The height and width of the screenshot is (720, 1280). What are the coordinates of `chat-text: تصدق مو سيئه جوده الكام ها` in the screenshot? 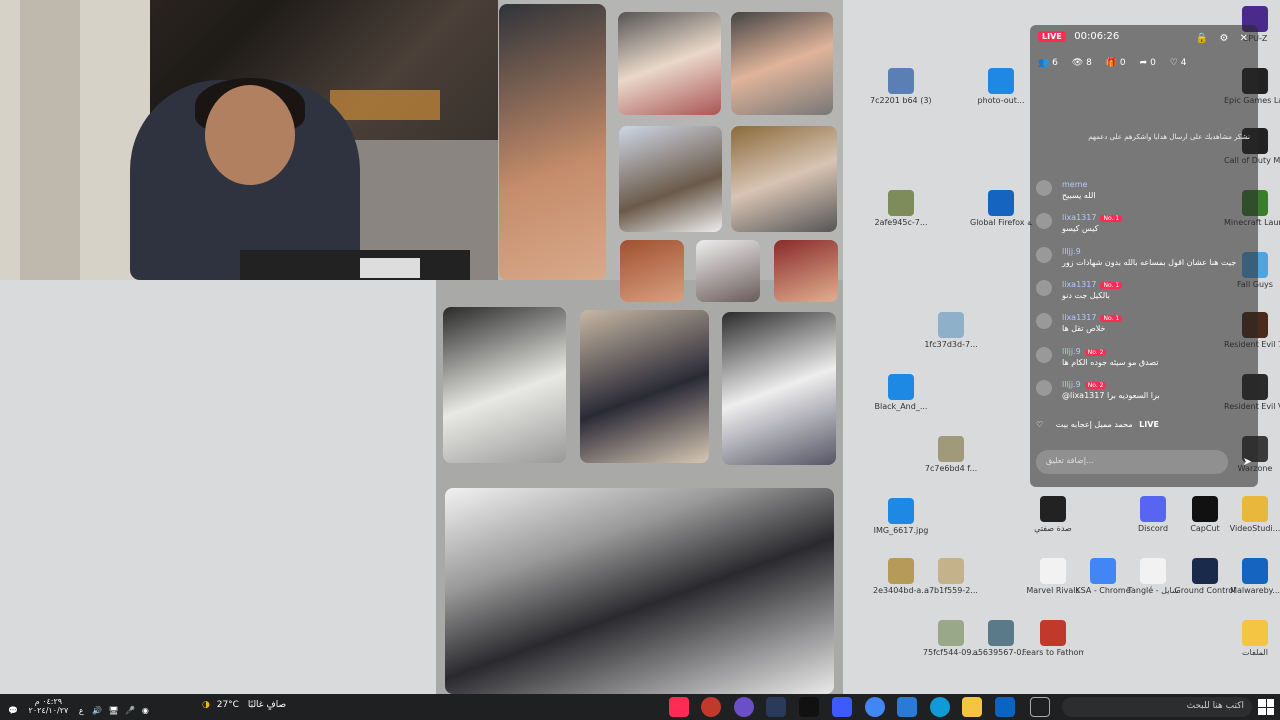 It's located at (1110, 362).